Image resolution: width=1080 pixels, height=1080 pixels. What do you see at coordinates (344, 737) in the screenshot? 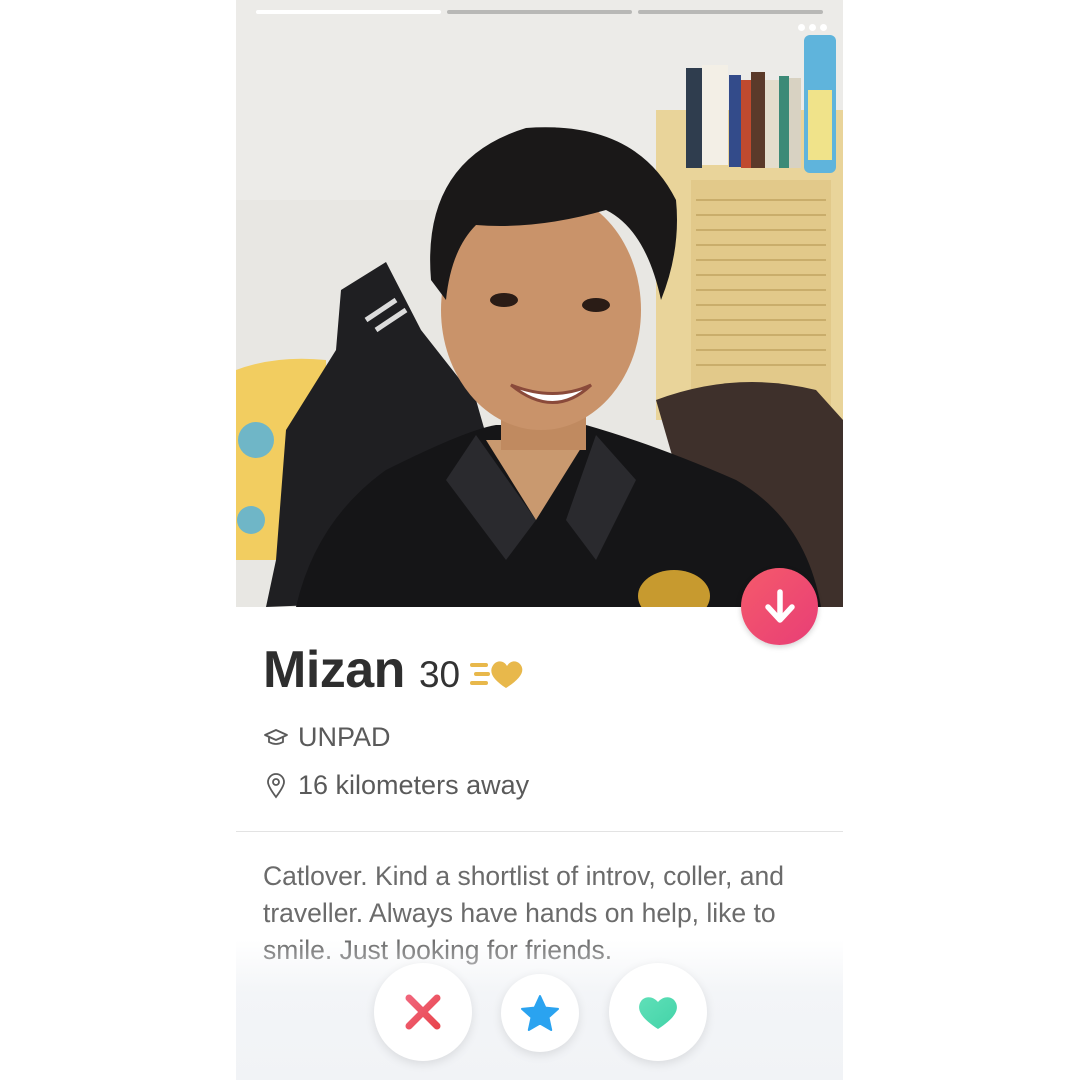
I see `school-label: UNPAD` at bounding box center [344, 737].